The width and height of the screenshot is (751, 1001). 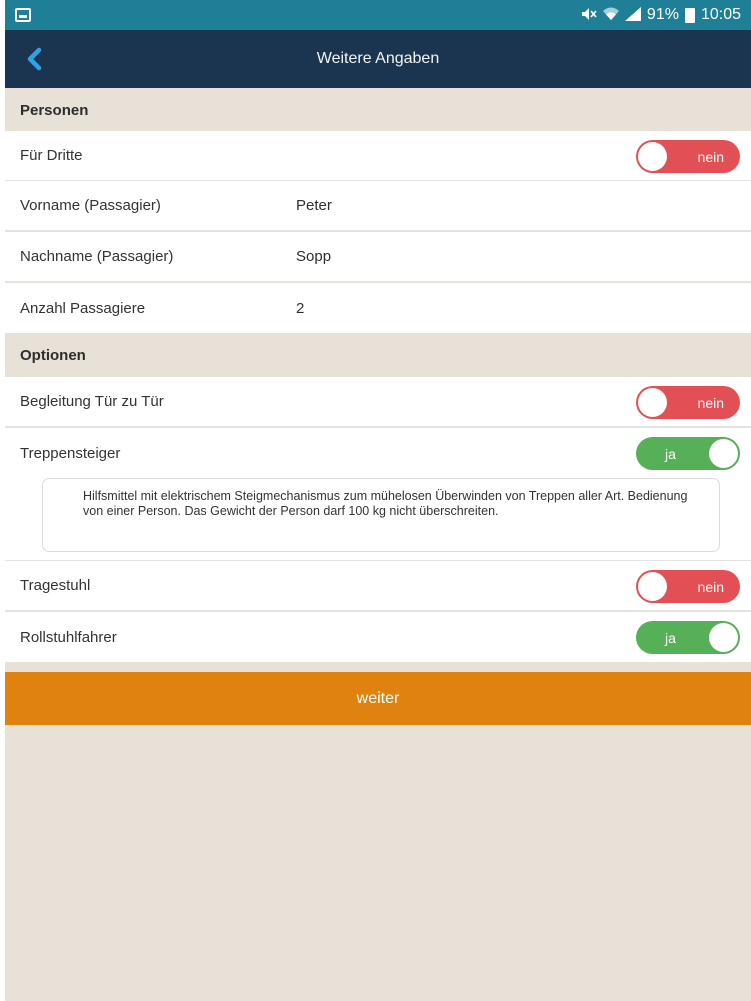 What do you see at coordinates (55, 585) in the screenshot?
I see `row-label: Tragestuhl` at bounding box center [55, 585].